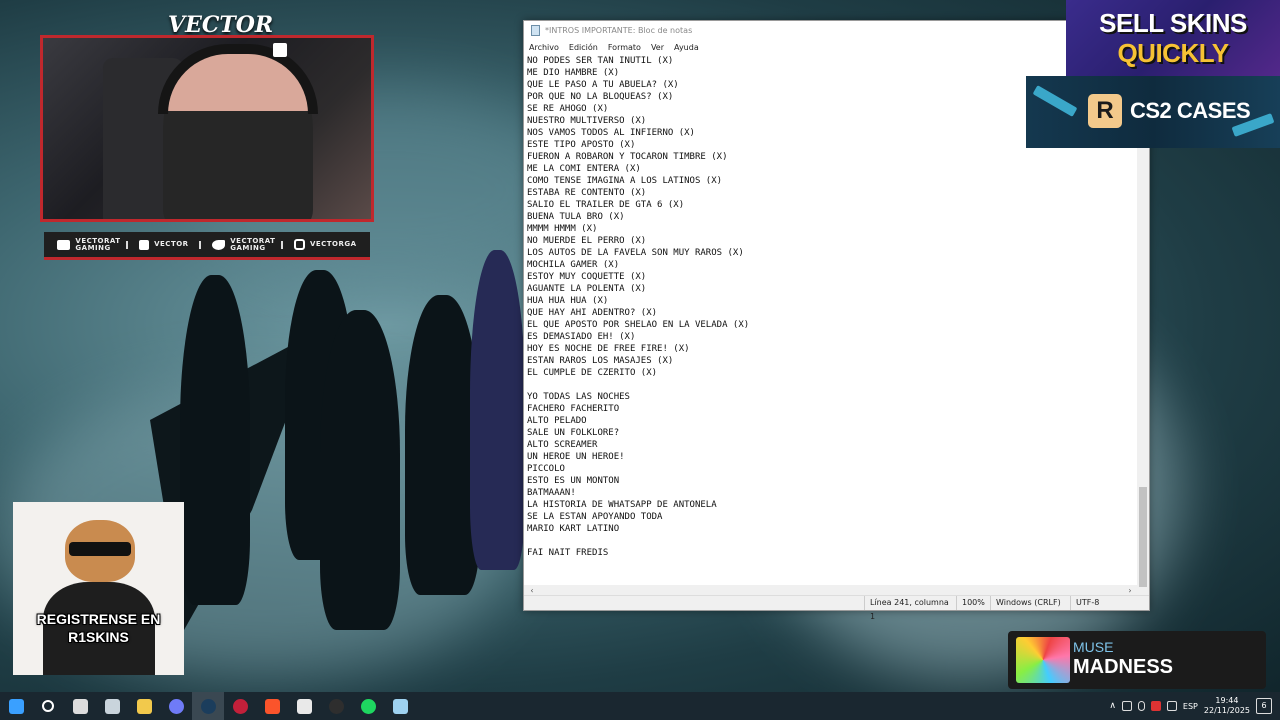  What do you see at coordinates (1105, 603) in the screenshot?
I see `encoding: UTF-8` at bounding box center [1105, 603].